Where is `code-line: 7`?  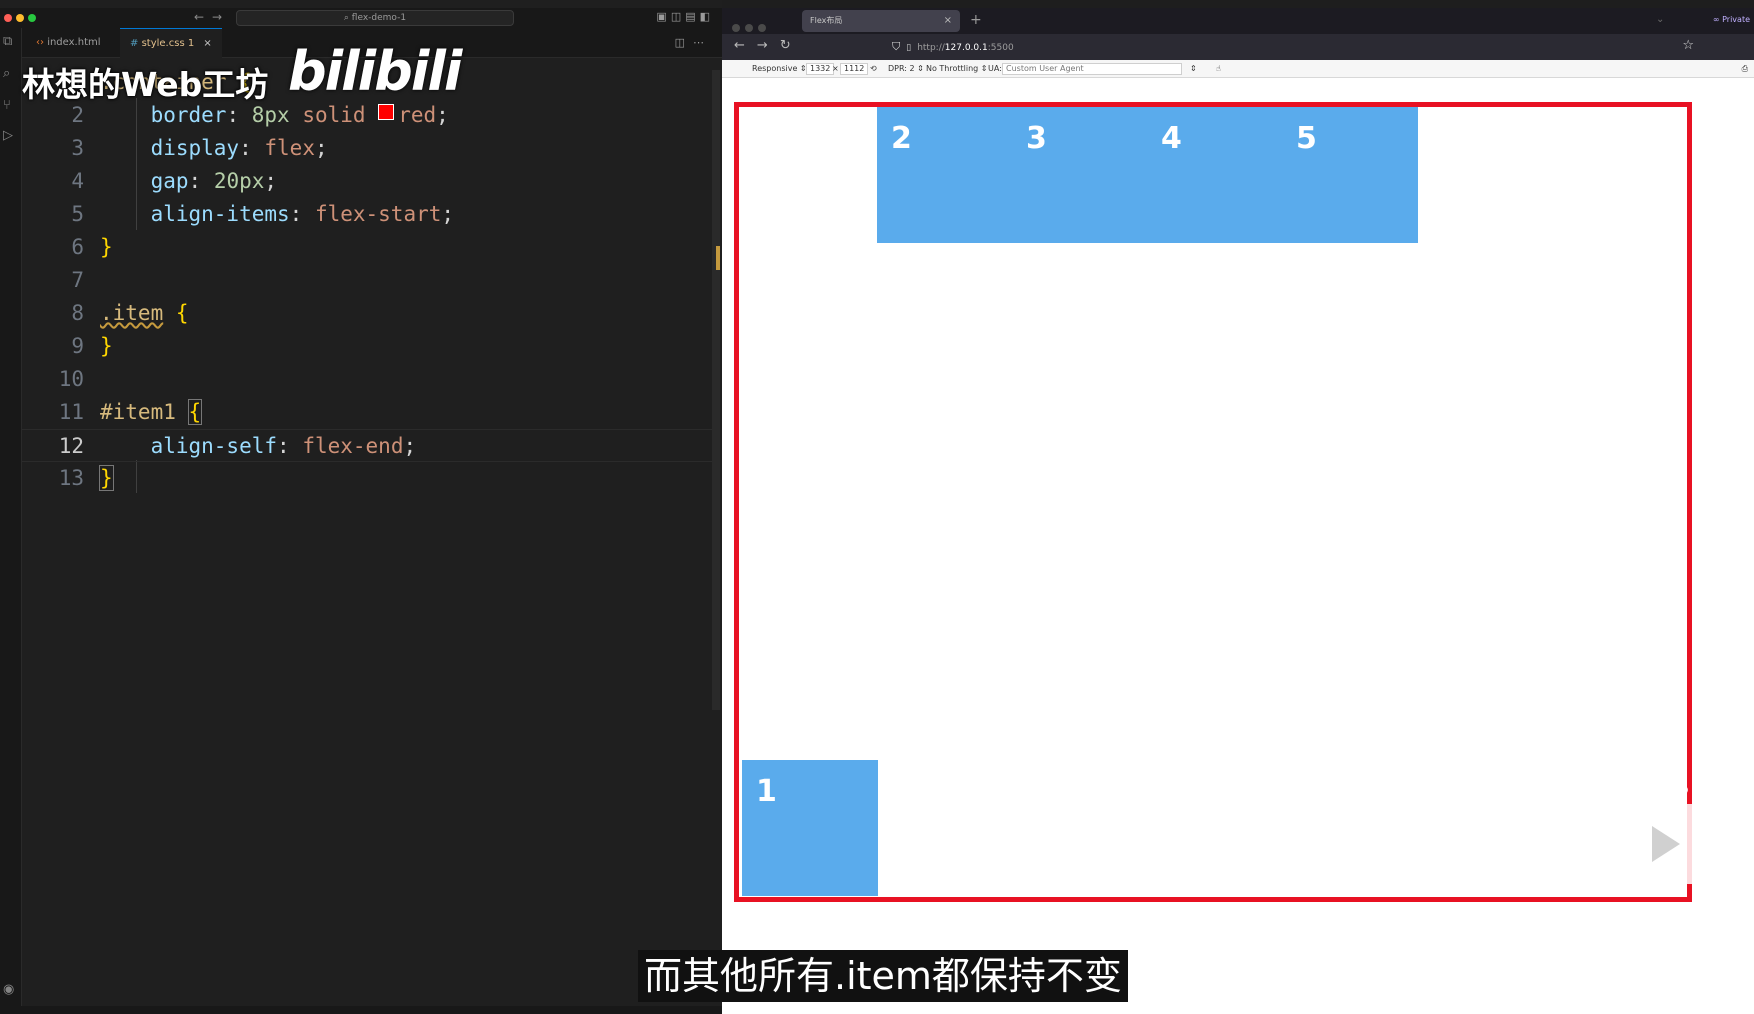
code-line: 7 is located at coordinates (367, 280).